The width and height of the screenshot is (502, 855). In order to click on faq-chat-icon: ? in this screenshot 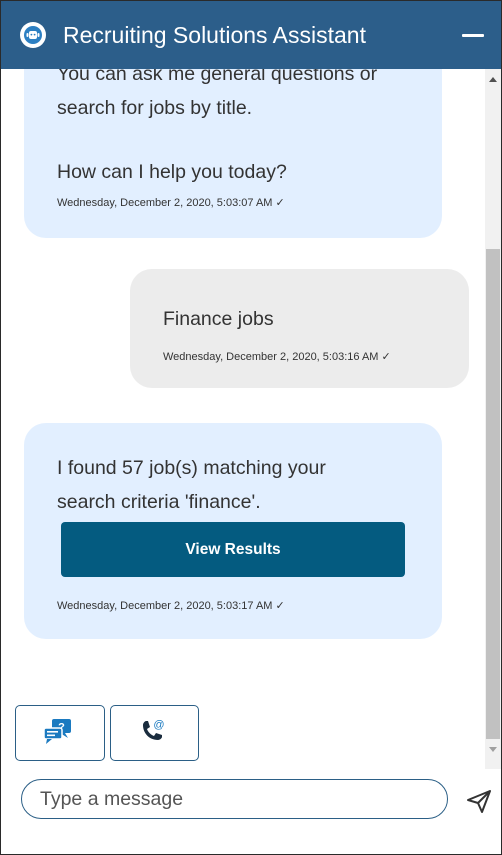, I will do `click(57, 731)`.